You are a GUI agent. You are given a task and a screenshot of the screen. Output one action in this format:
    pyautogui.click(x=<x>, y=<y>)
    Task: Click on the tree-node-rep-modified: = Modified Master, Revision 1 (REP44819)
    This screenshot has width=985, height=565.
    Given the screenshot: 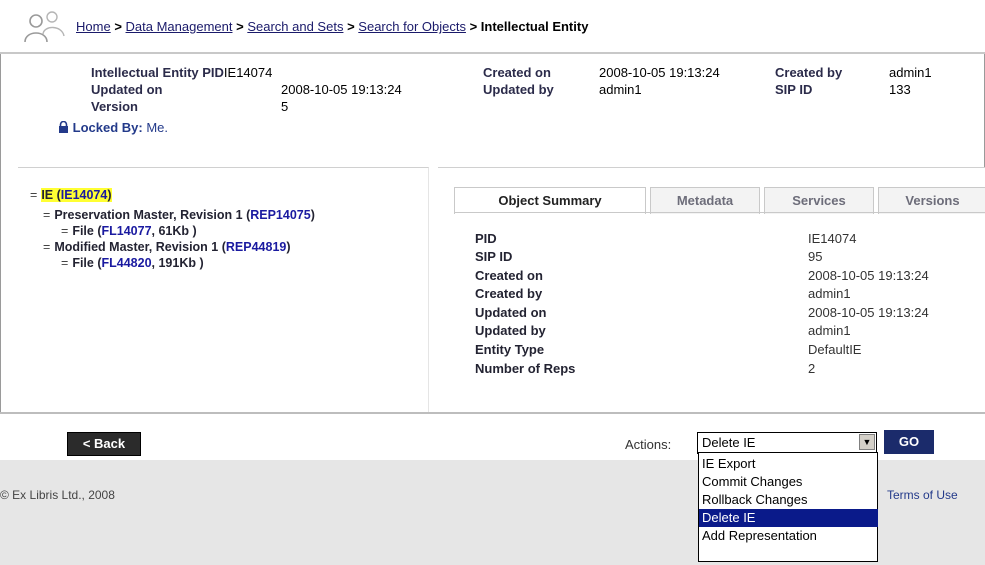 What is the action you would take?
    pyautogui.click(x=167, y=247)
    